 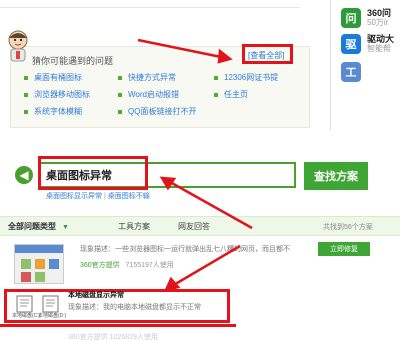 What do you see at coordinates (24, 175) in the screenshot?
I see `back-arrow-icon: ◀` at bounding box center [24, 175].